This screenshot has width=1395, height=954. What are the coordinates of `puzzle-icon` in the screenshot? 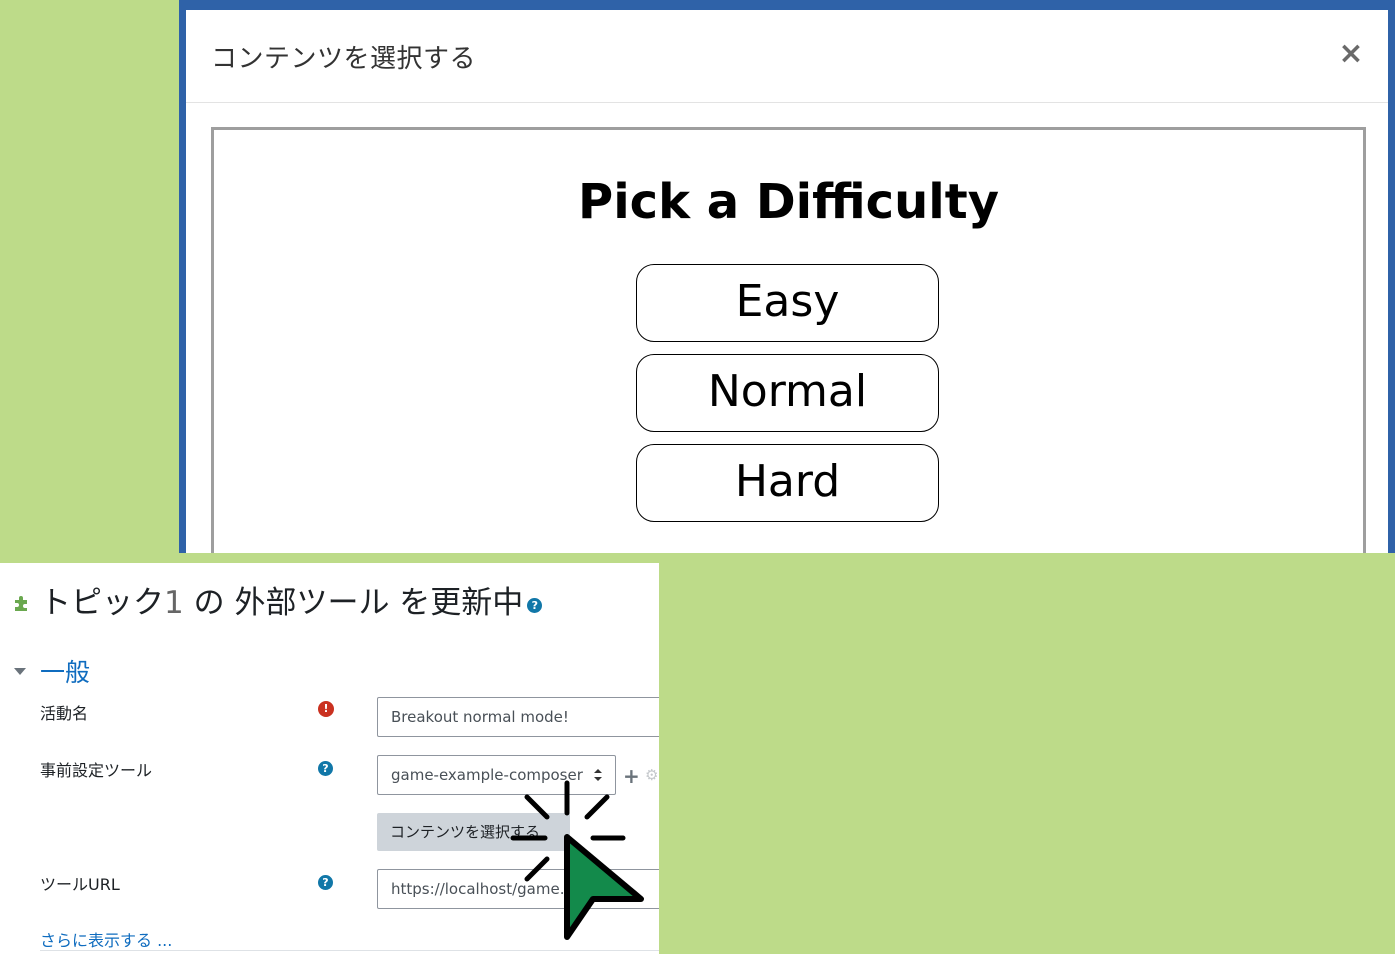 It's located at (21, 603).